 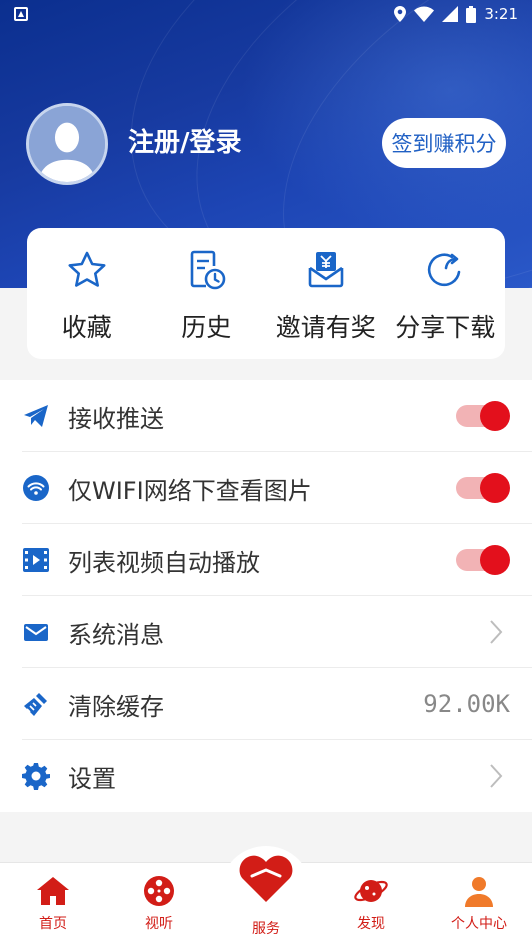 I want to click on battery-icon, so click(x=471, y=14).